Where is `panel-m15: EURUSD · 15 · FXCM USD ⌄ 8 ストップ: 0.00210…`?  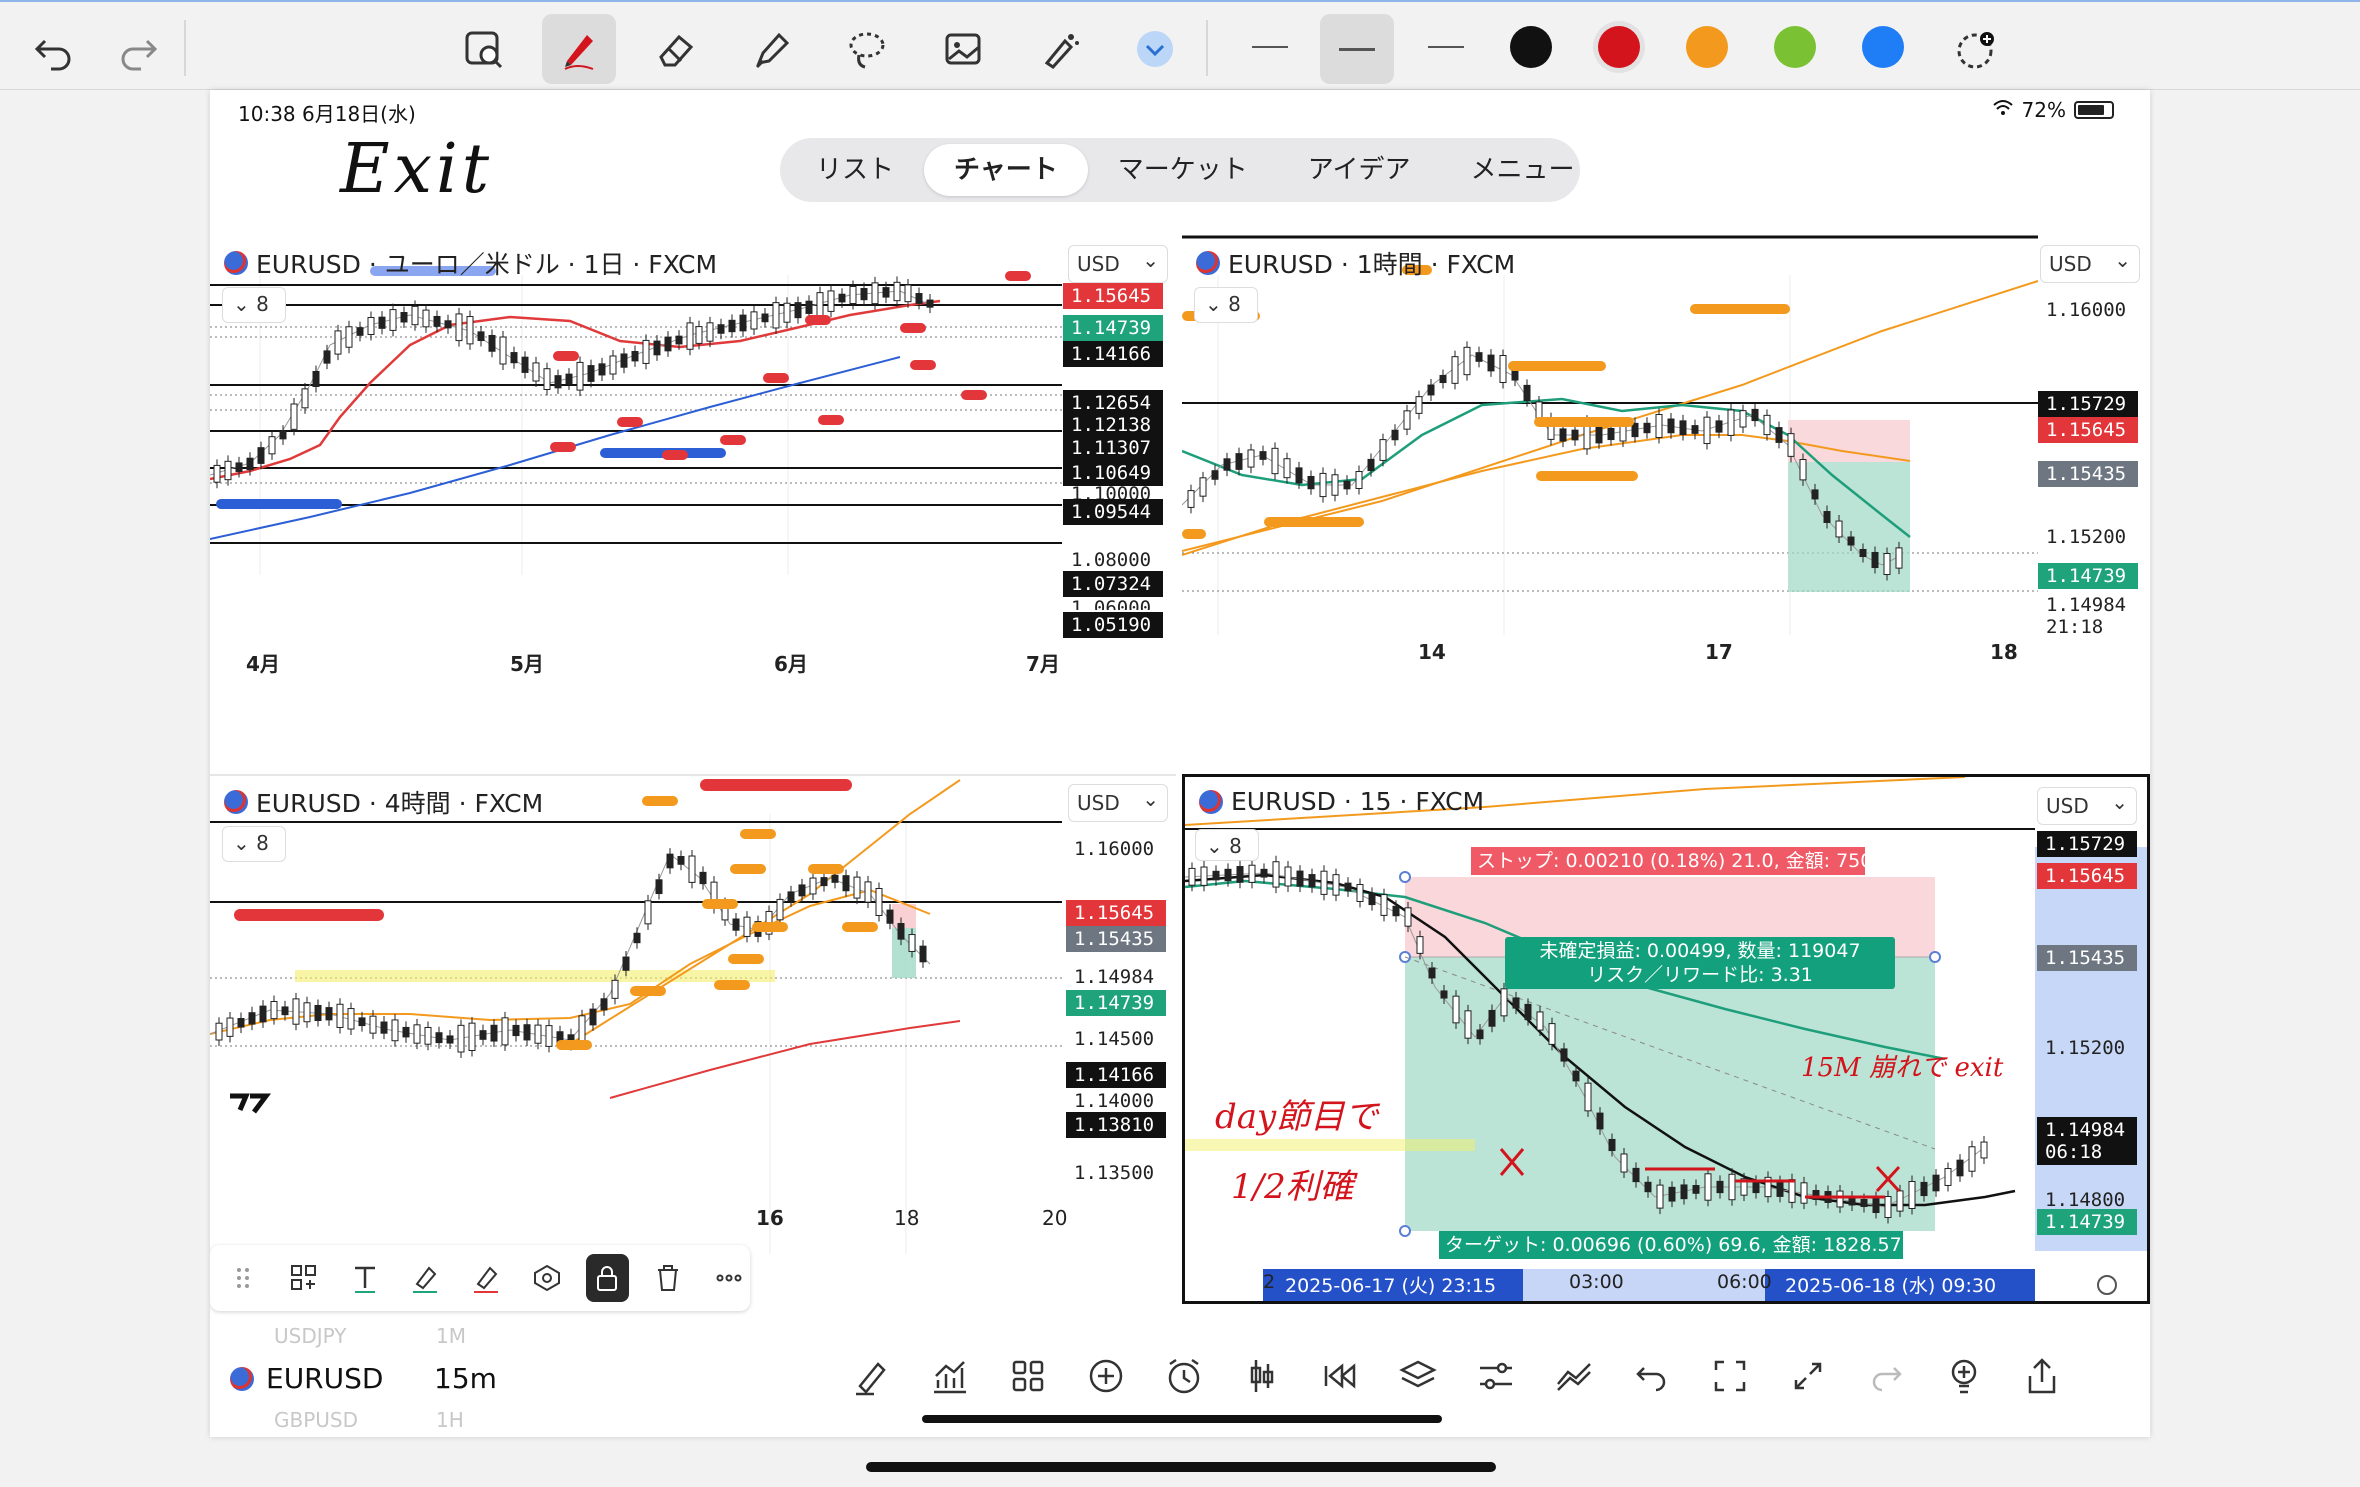 panel-m15: EURUSD · 15 · FXCM USD ⌄ 8 ストップ: 0.00210… is located at coordinates (1666, 1039).